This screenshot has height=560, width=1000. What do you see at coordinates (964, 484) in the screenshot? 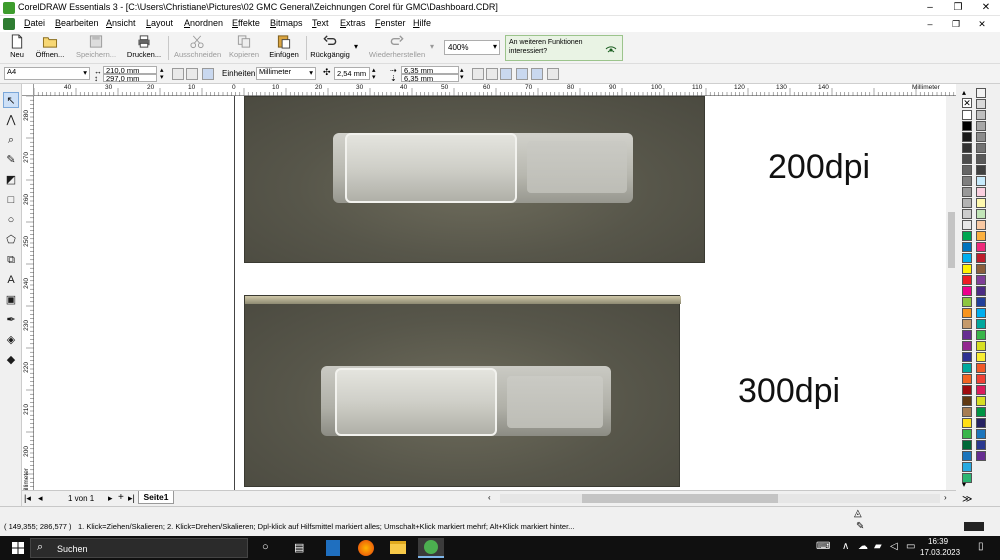
I see `palette-scroll-down-icon: ▾` at bounding box center [964, 484].